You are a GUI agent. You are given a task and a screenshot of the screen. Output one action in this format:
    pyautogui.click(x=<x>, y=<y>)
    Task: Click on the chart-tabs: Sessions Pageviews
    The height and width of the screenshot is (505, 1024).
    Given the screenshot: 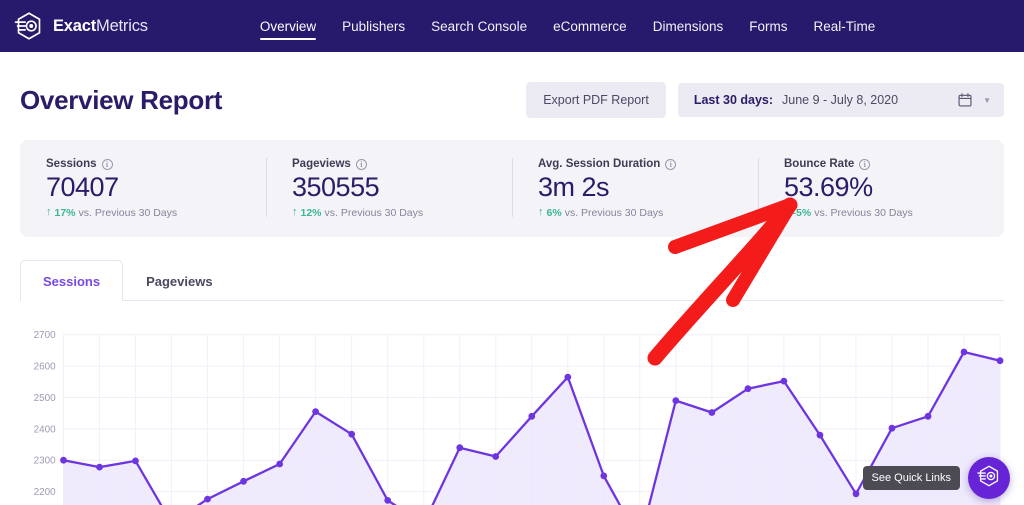 What is the action you would take?
    pyautogui.click(x=512, y=280)
    